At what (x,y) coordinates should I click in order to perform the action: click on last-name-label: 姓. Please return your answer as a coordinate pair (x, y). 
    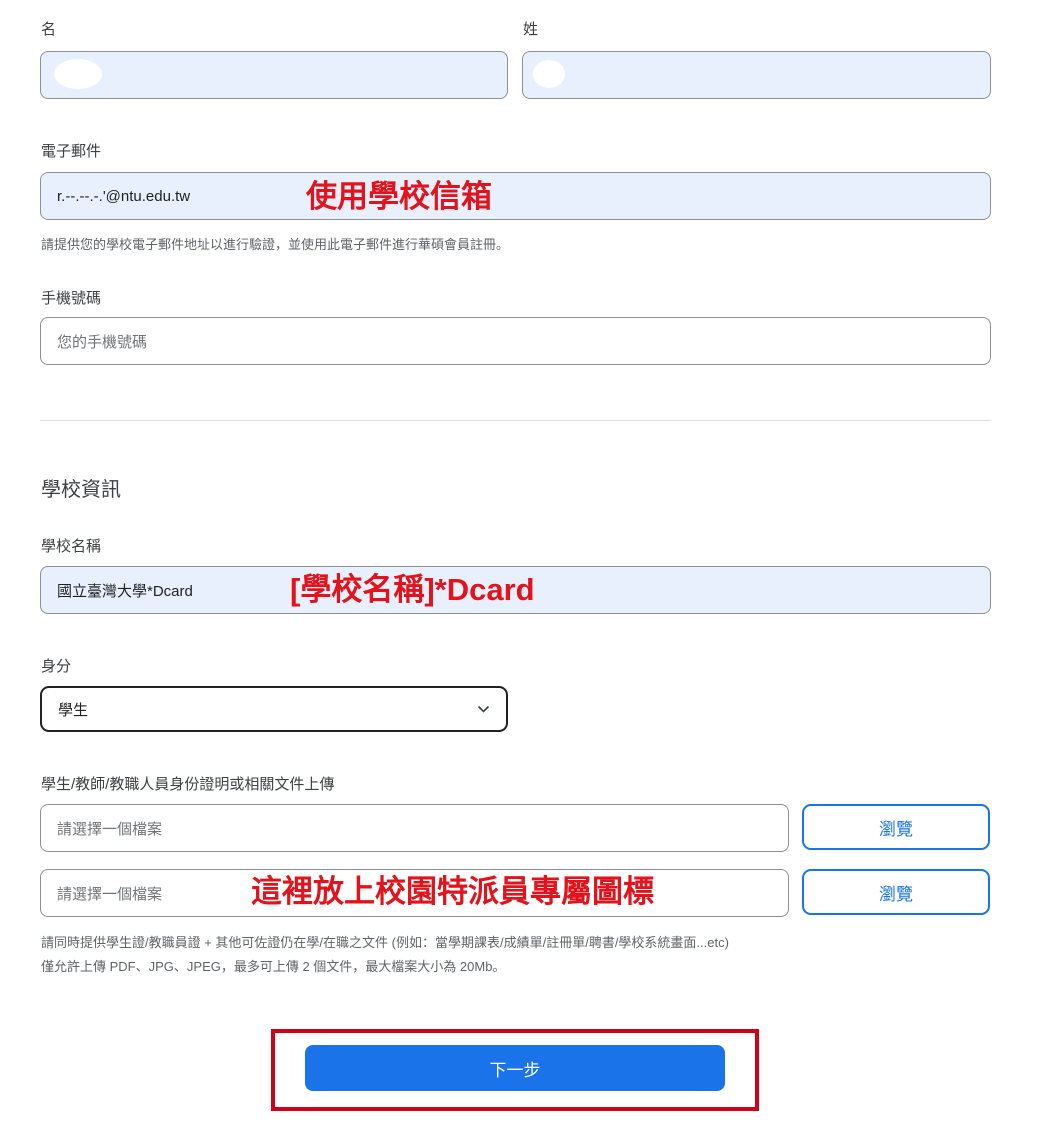
    Looking at the image, I should click on (531, 29).